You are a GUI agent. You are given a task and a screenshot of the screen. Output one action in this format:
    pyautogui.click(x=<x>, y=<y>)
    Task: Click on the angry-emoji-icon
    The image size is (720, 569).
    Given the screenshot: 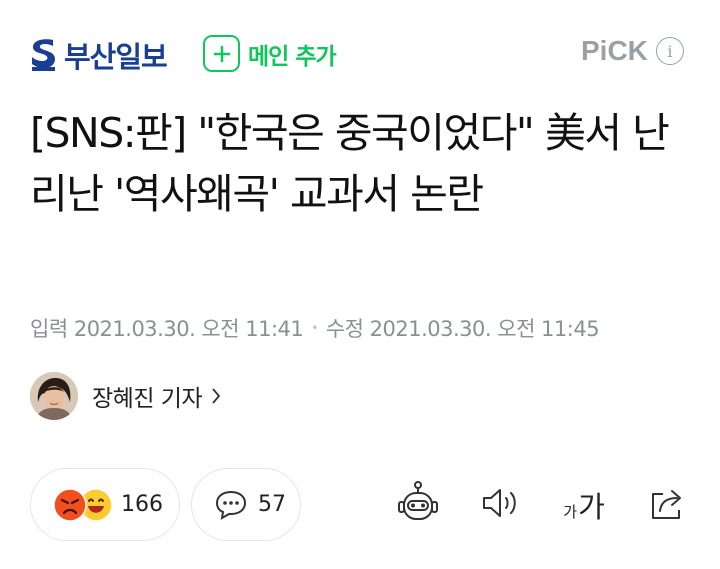 What is the action you would take?
    pyautogui.click(x=70, y=504)
    